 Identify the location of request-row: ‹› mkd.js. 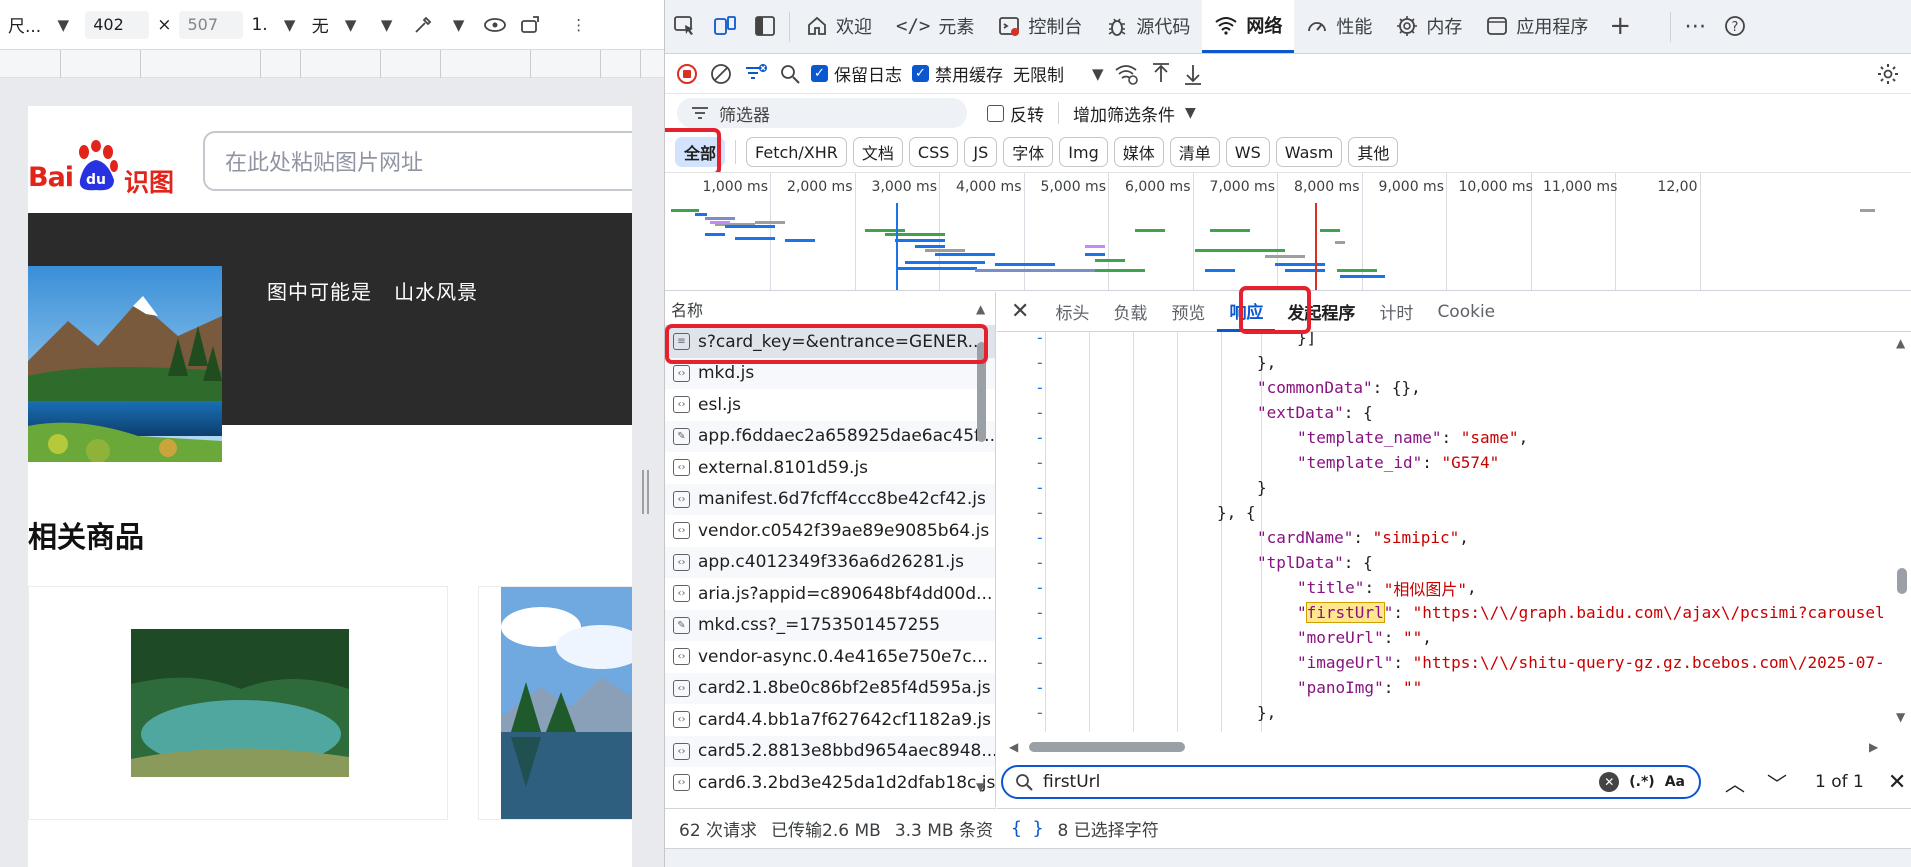
(830, 373).